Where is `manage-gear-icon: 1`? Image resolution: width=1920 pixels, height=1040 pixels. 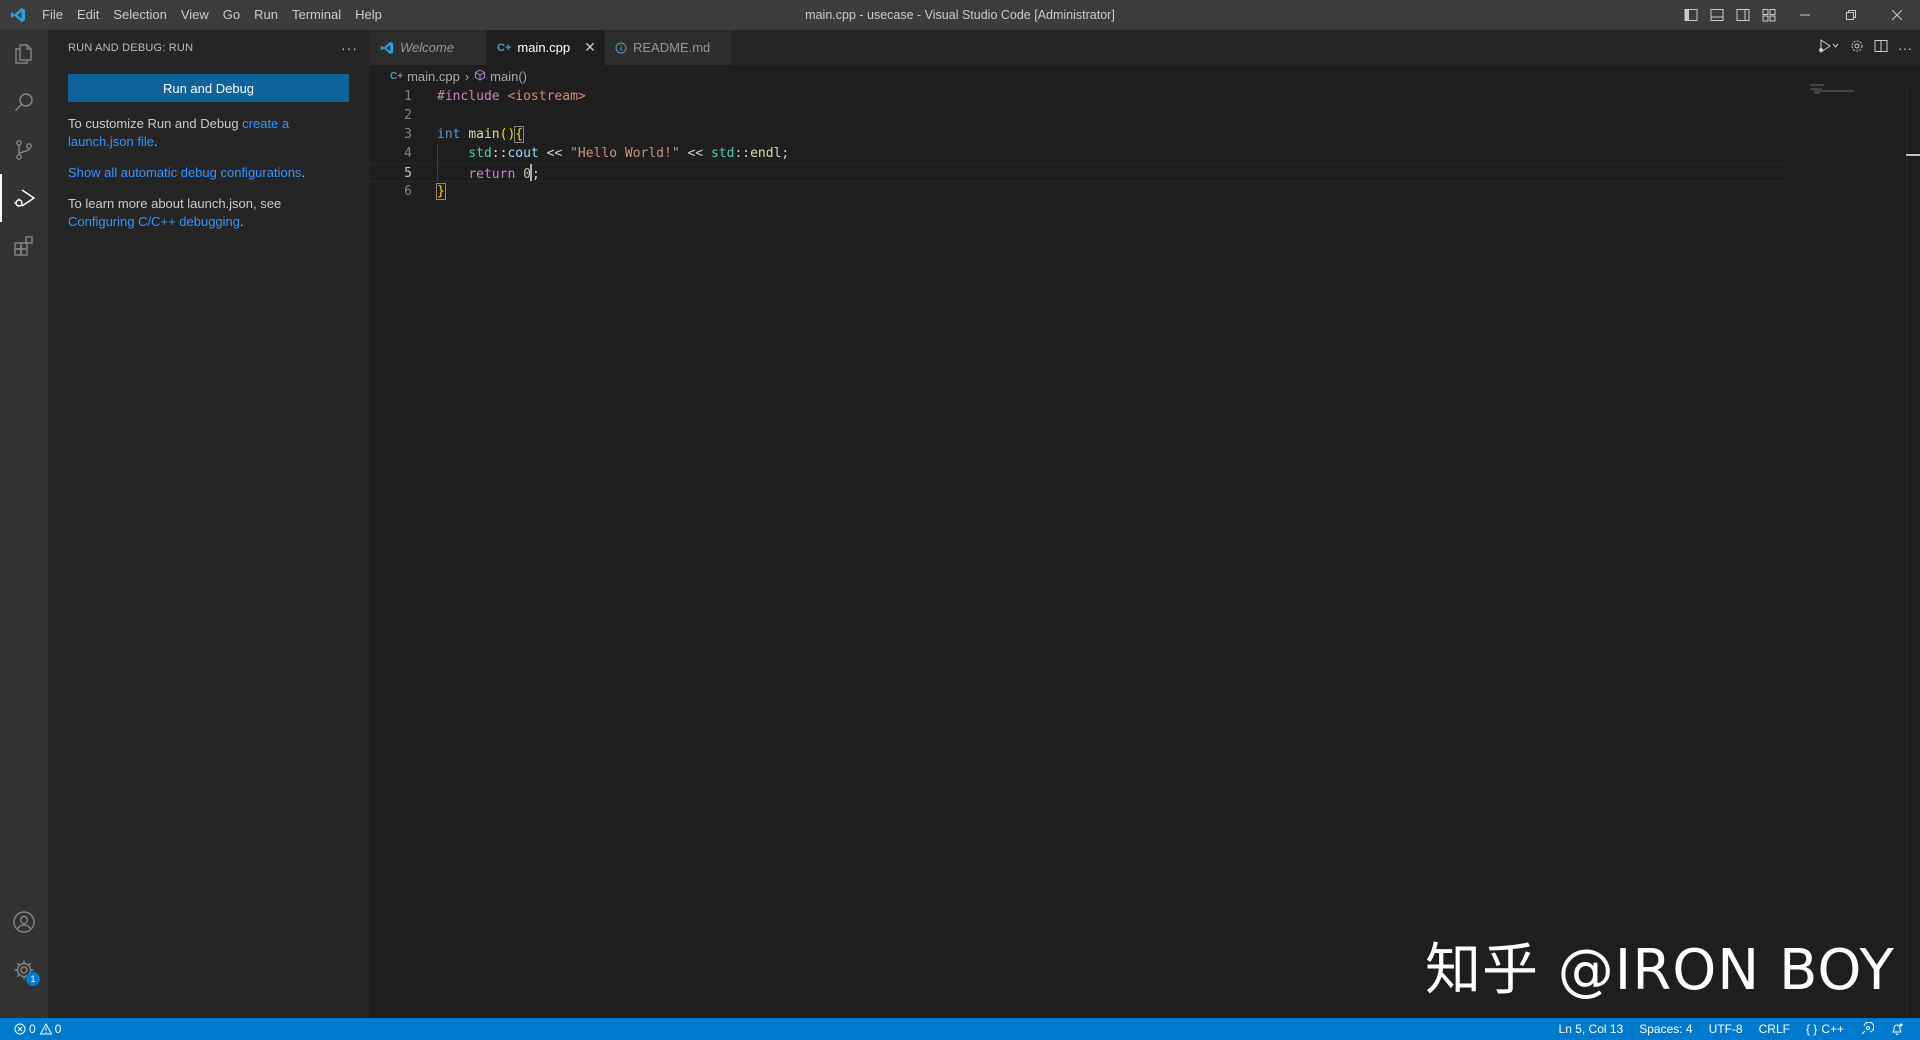
manage-gear-icon: 1 is located at coordinates (24, 970).